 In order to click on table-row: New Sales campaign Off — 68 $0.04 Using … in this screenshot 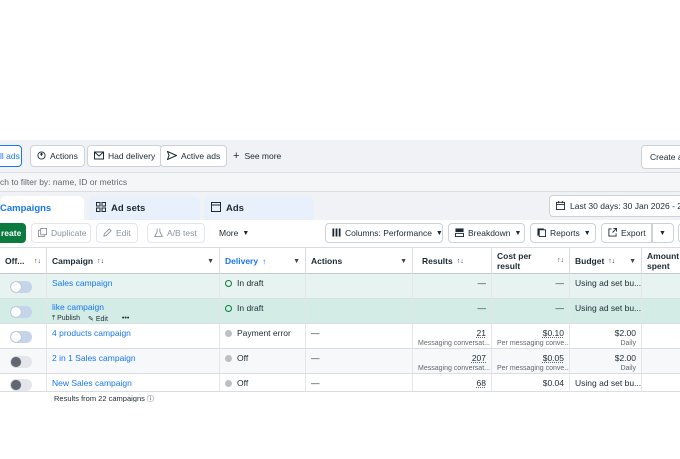, I will do `click(340, 383)`.